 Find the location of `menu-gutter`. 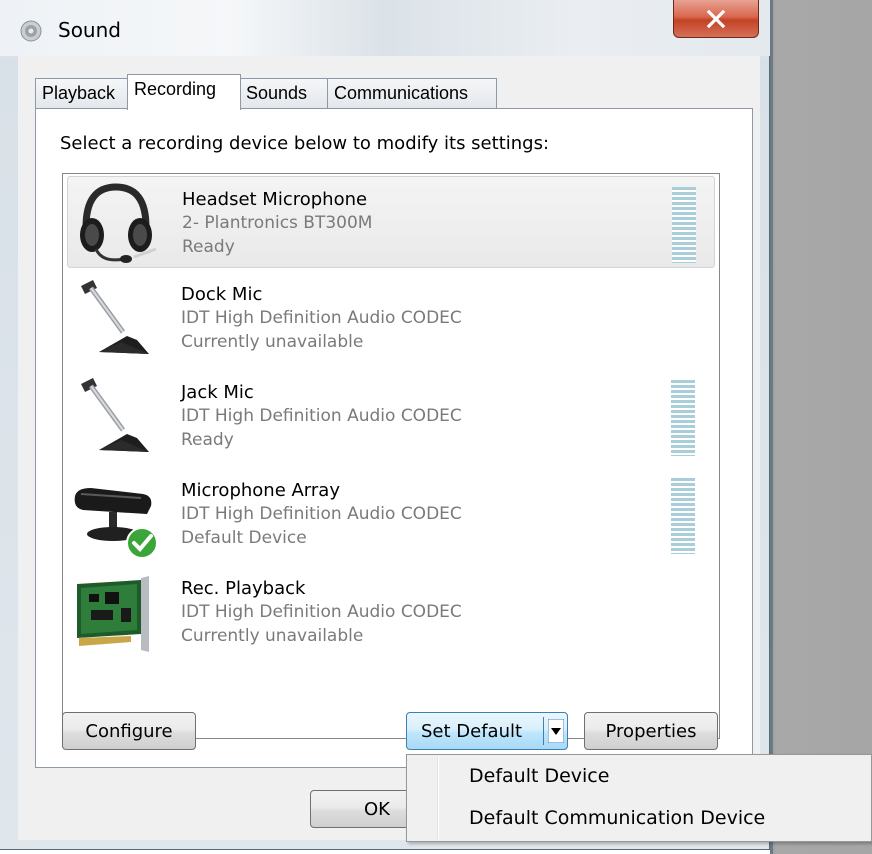

menu-gutter is located at coordinates (437, 798).